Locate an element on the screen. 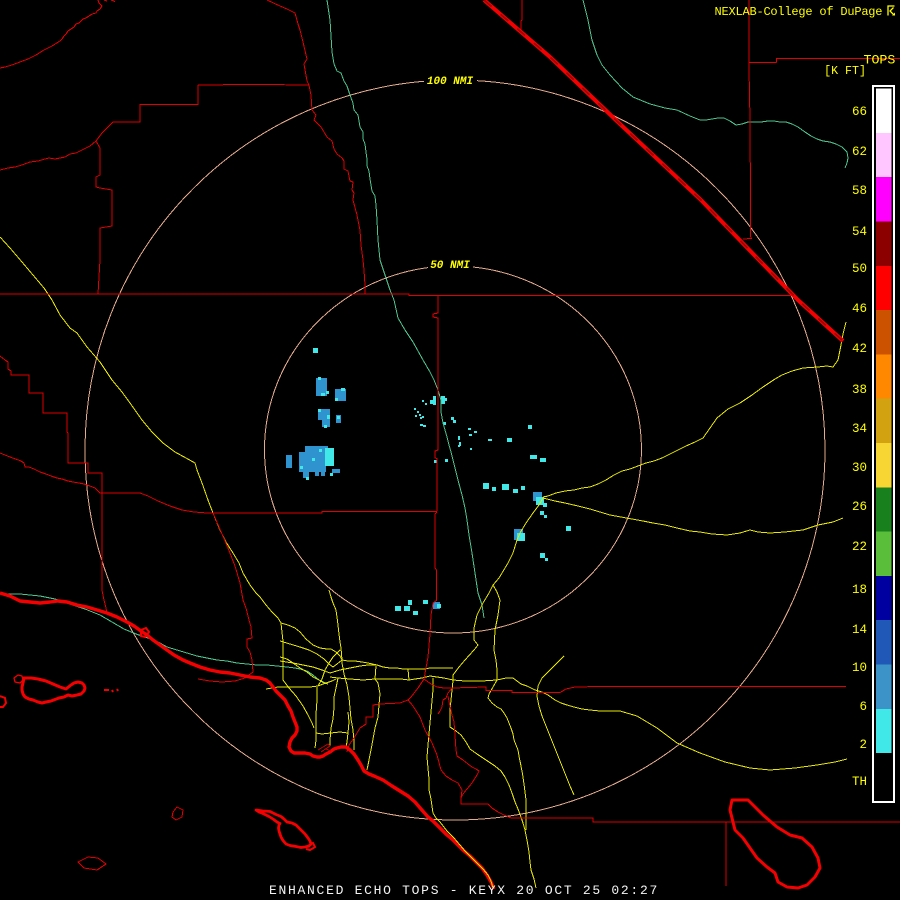  svg-text: 30 is located at coordinates (859, 468).